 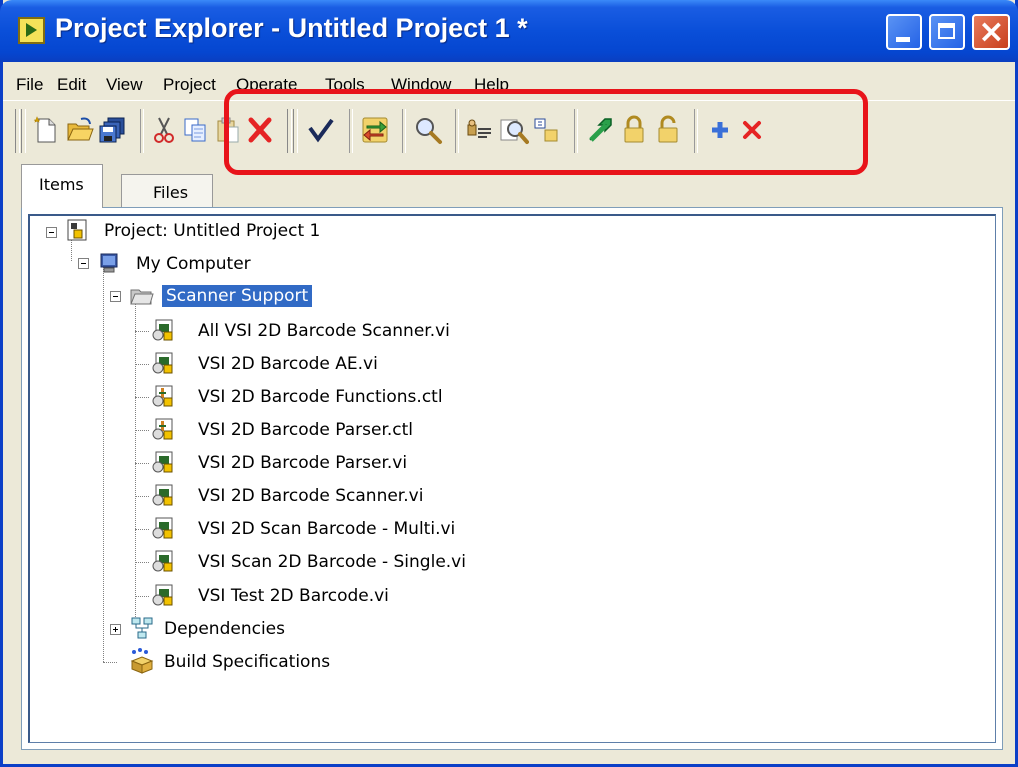 I want to click on tree-node-dependencies: Dependencies, so click(x=230, y=628).